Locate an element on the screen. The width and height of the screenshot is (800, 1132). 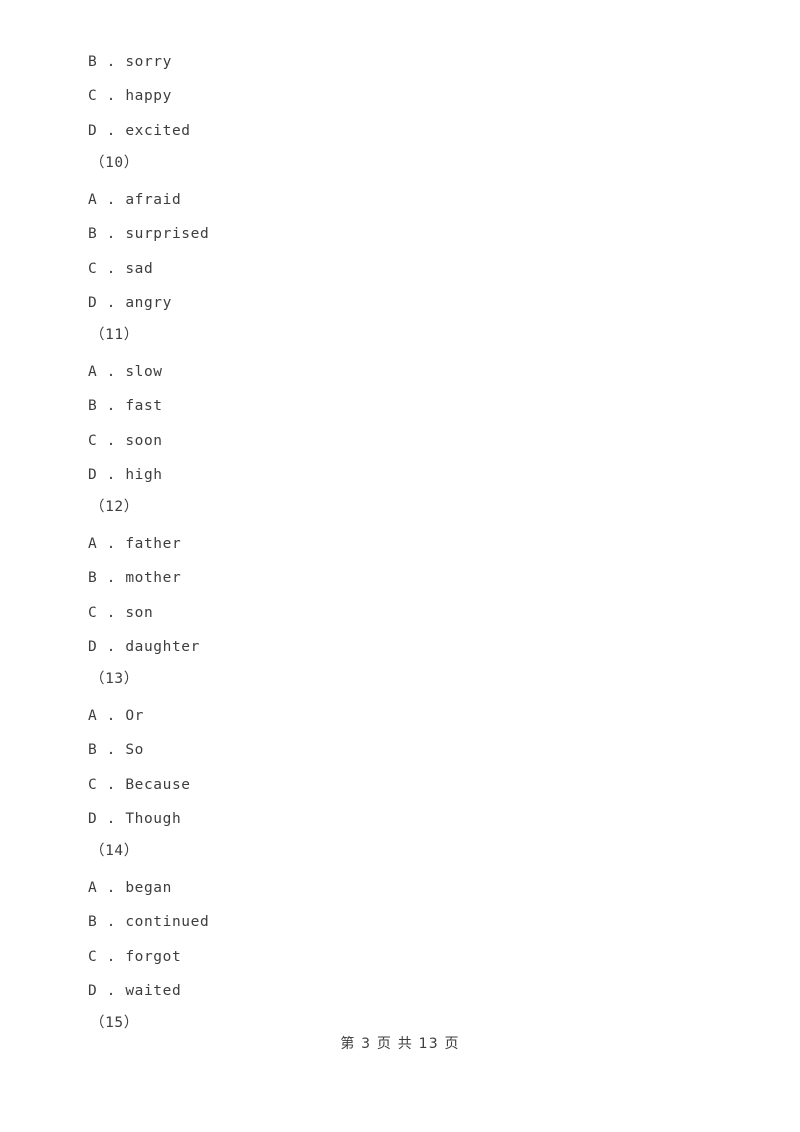
answer-option: C . sad is located at coordinates (121, 269).